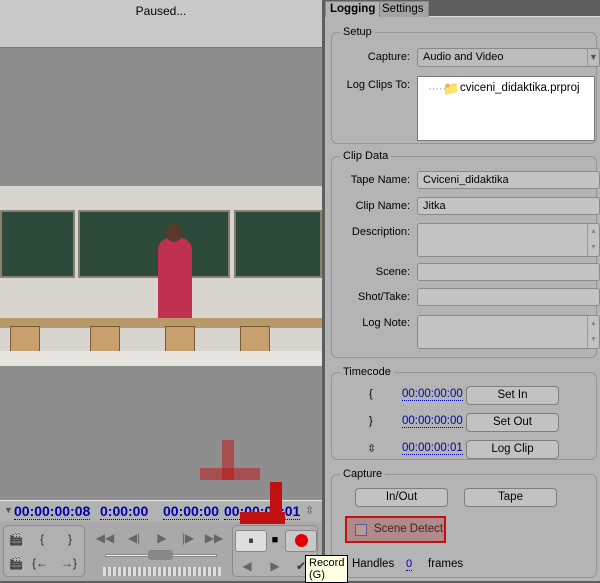  I want to click on log-clips-tree: ····· 📁 cviceni_didaktika.prproj, so click(506, 108).